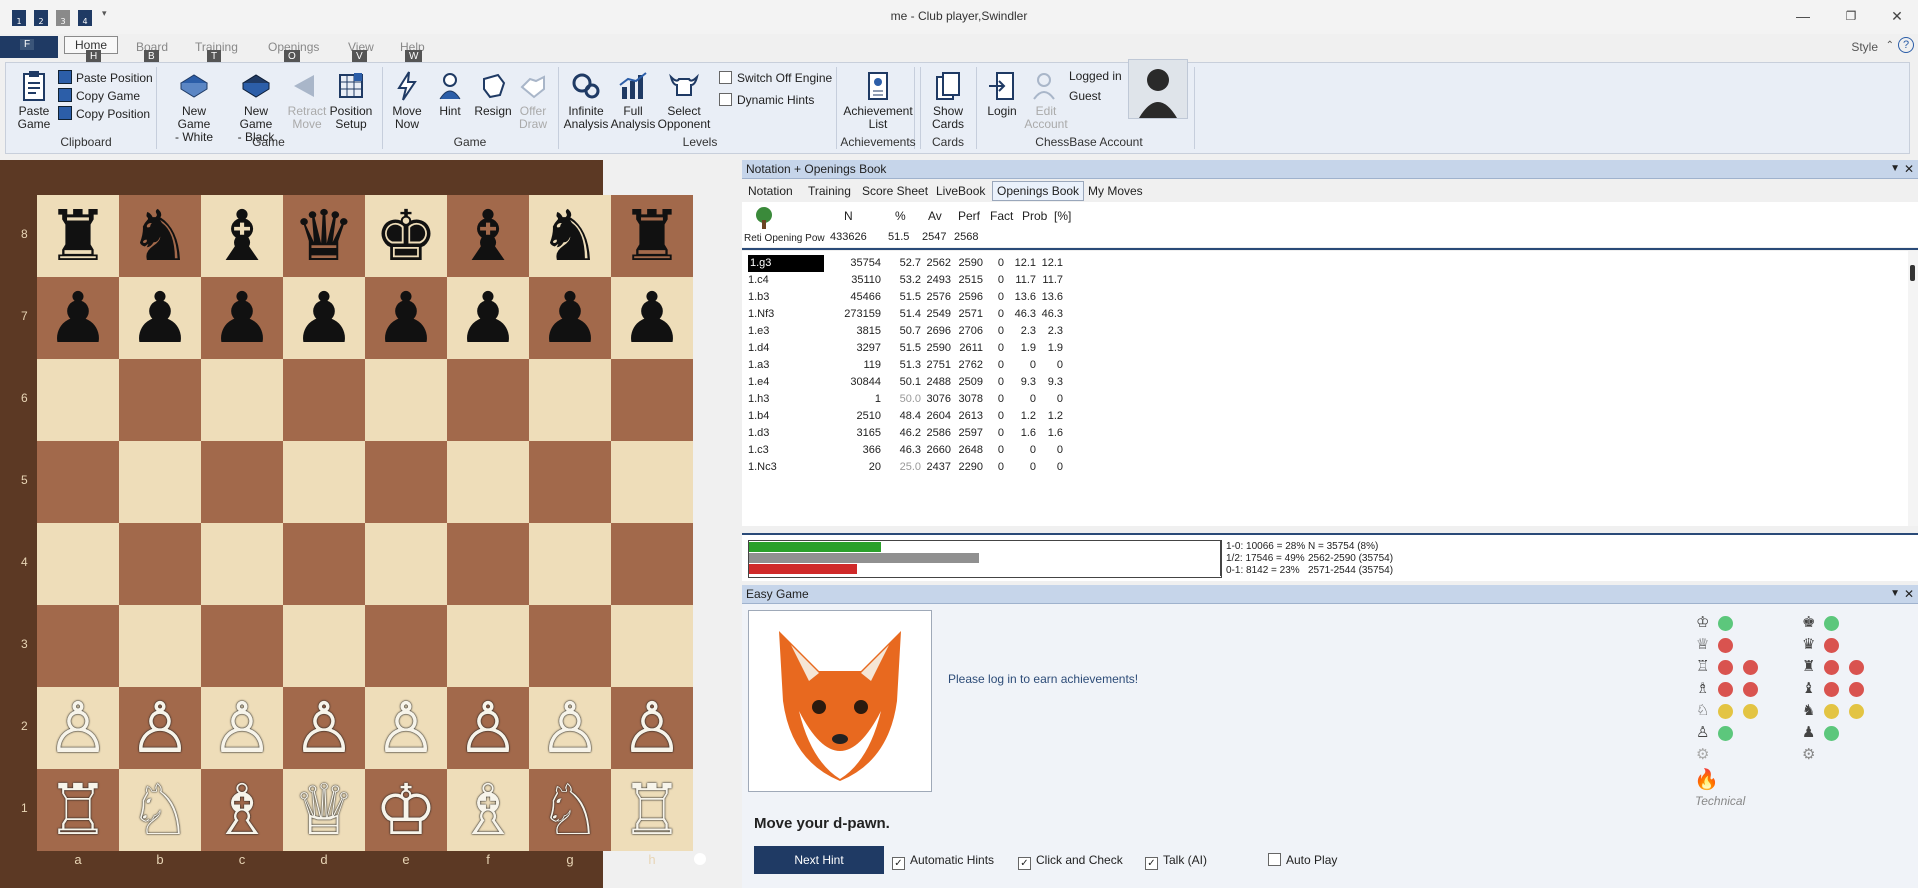  Describe the element at coordinates (684, 100) in the screenshot. I see `select-opponent-button: Select Opponent` at that location.